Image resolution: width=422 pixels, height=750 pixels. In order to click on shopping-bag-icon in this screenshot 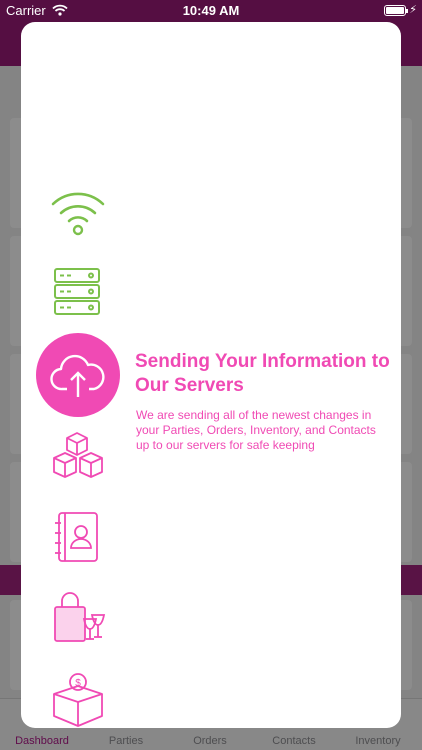, I will do `click(80, 617)`.